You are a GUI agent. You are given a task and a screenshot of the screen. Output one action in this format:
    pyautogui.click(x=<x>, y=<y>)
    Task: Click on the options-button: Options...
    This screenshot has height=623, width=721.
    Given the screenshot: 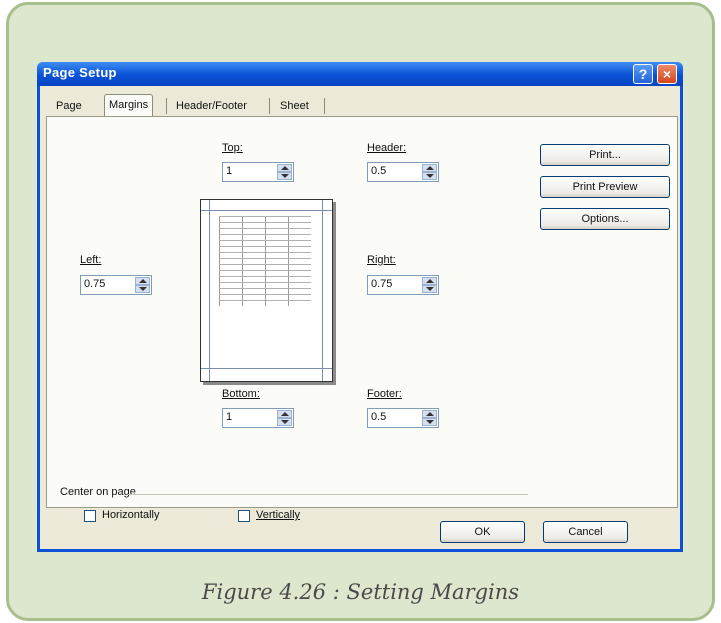 What is the action you would take?
    pyautogui.click(x=605, y=219)
    